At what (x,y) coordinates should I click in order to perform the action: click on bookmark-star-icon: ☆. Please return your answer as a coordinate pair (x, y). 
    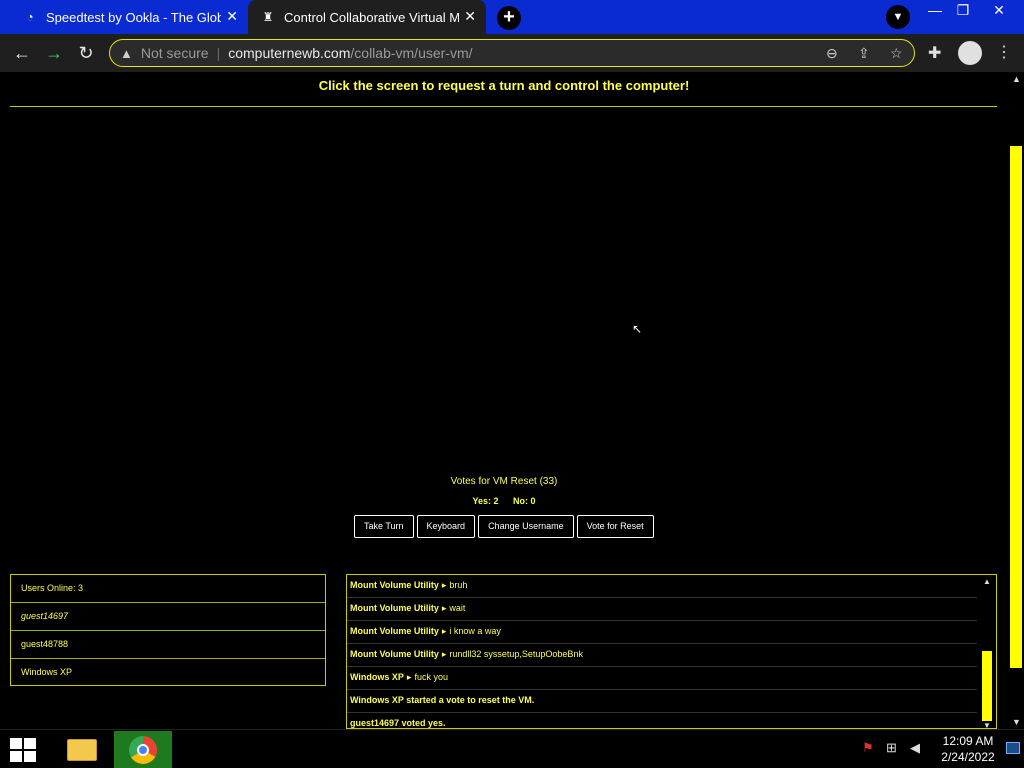
    Looking at the image, I should click on (896, 53).